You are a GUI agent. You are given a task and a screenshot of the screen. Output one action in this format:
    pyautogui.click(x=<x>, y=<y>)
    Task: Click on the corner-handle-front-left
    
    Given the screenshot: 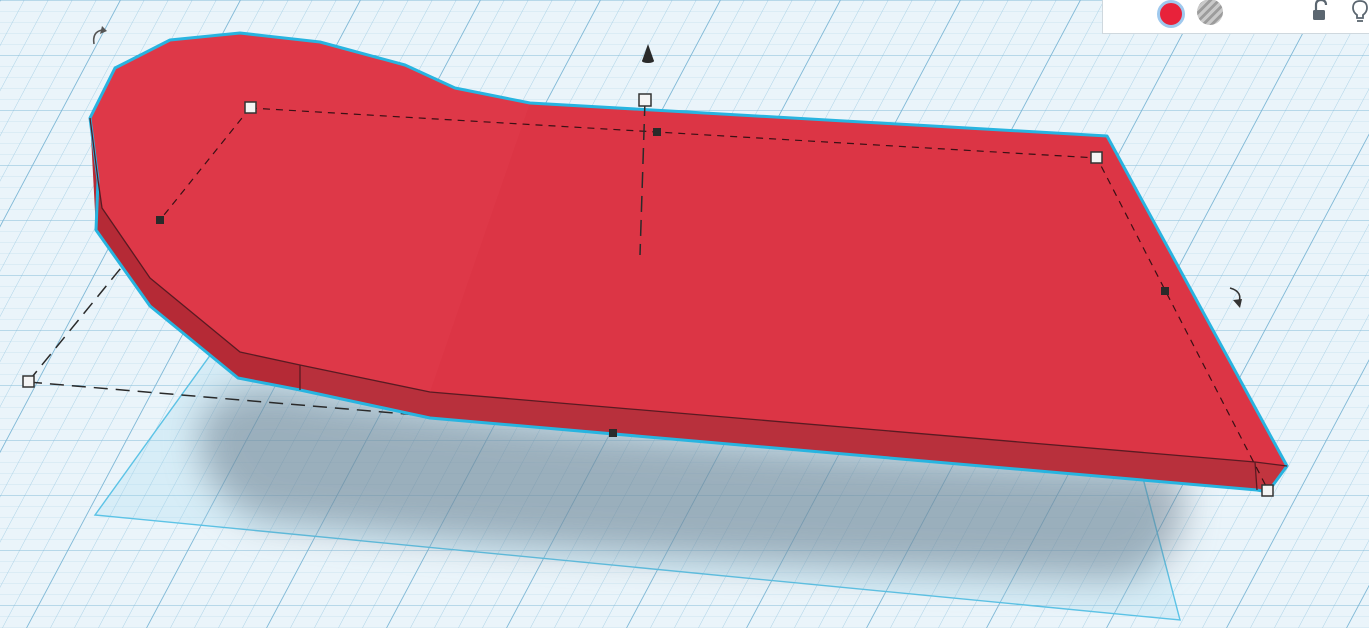 What is the action you would take?
    pyautogui.click(x=28, y=381)
    